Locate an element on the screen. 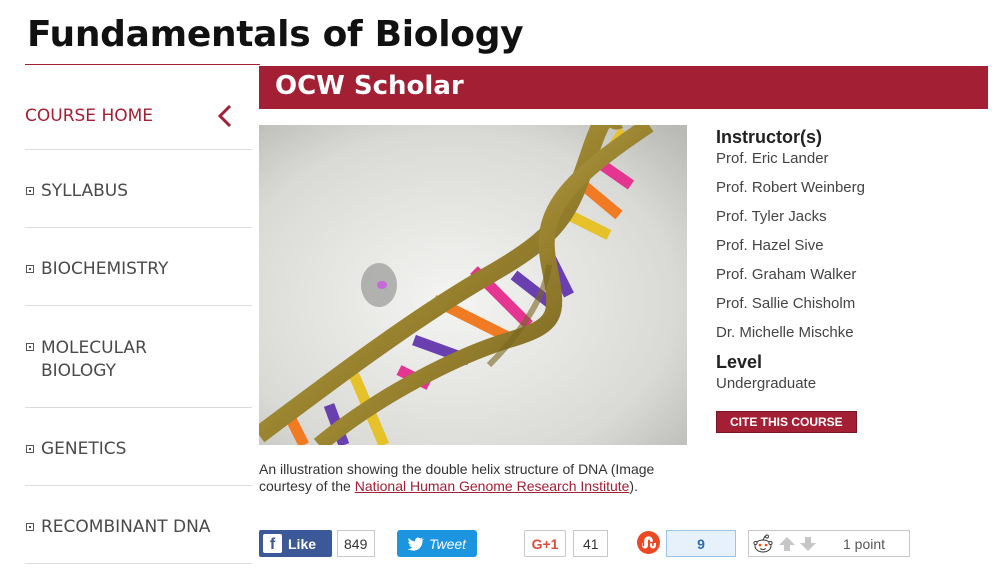 Image resolution: width=1000 pixels, height=586 pixels. cite-course-button: CITE THIS COURSE is located at coordinates (786, 422).